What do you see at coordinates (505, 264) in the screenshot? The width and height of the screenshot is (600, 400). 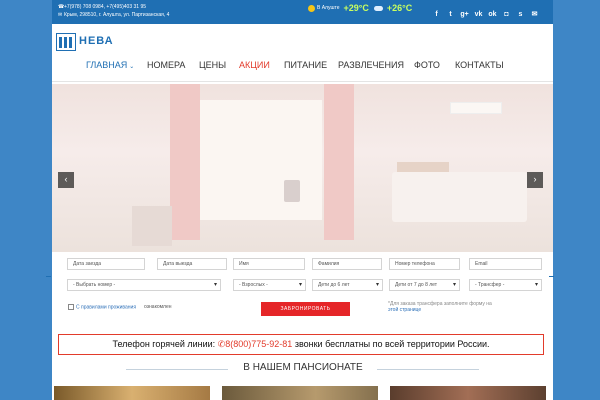 I see `email-field: Email` at bounding box center [505, 264].